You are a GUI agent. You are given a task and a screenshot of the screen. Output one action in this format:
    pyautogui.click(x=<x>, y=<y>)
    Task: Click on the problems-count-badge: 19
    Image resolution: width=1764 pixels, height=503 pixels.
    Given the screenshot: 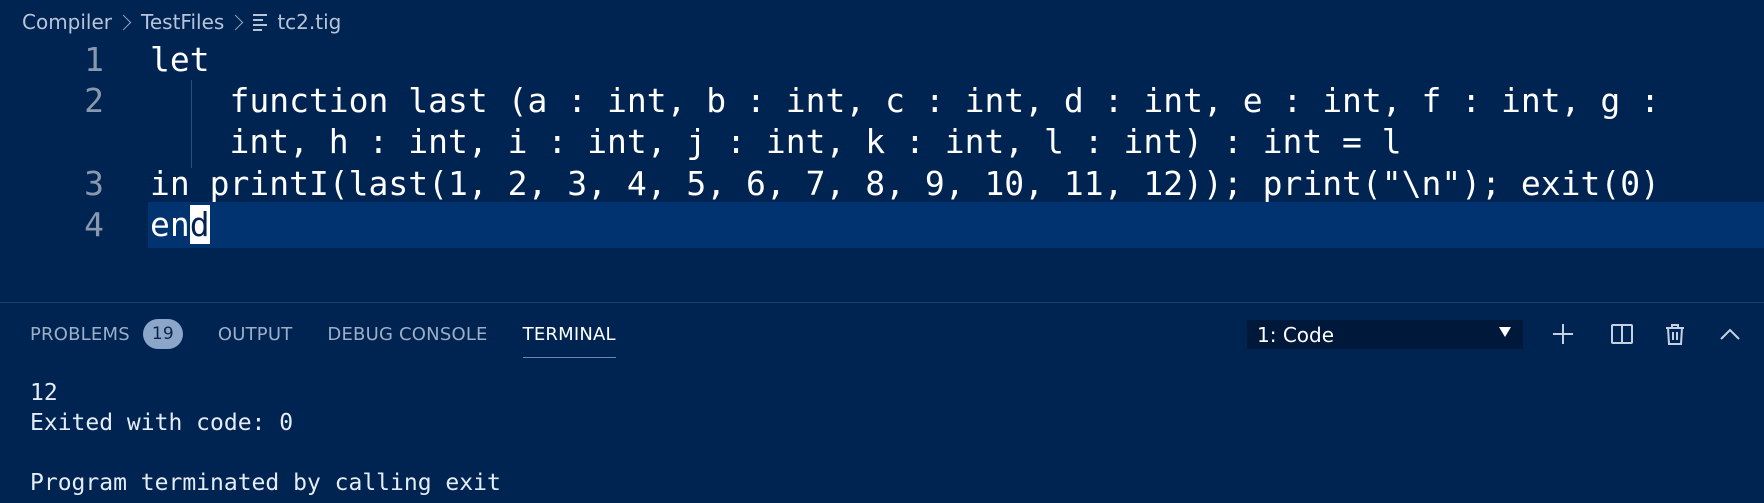 What is the action you would take?
    pyautogui.click(x=162, y=334)
    